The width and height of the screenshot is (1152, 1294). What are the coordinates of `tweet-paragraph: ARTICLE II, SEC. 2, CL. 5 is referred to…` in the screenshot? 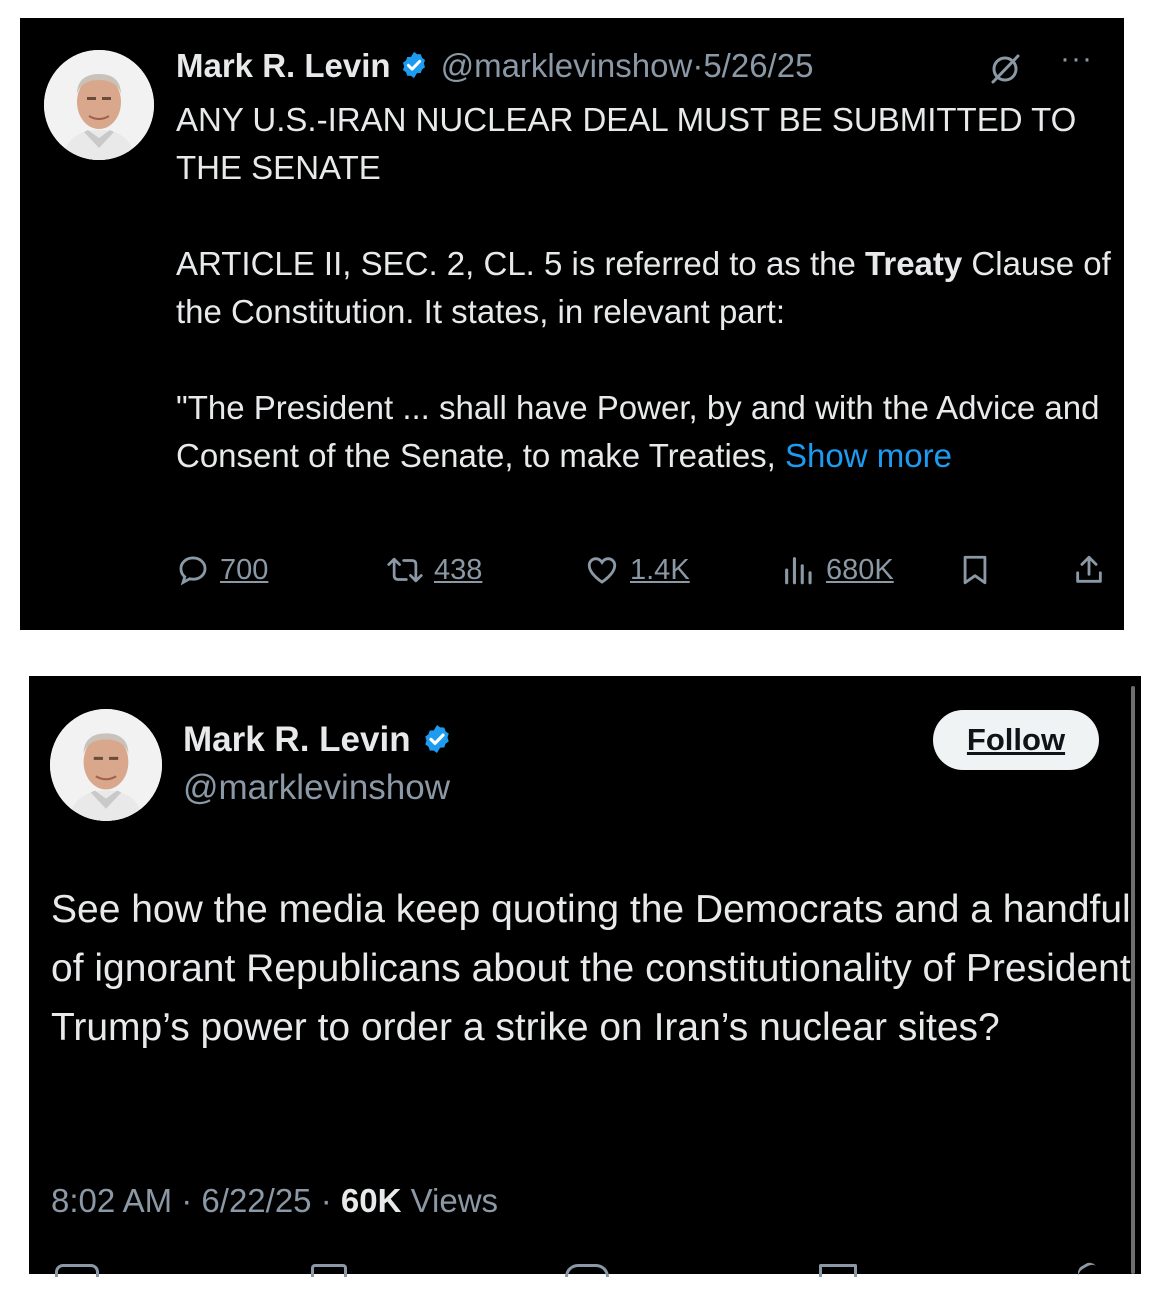 It's located at (646, 288).